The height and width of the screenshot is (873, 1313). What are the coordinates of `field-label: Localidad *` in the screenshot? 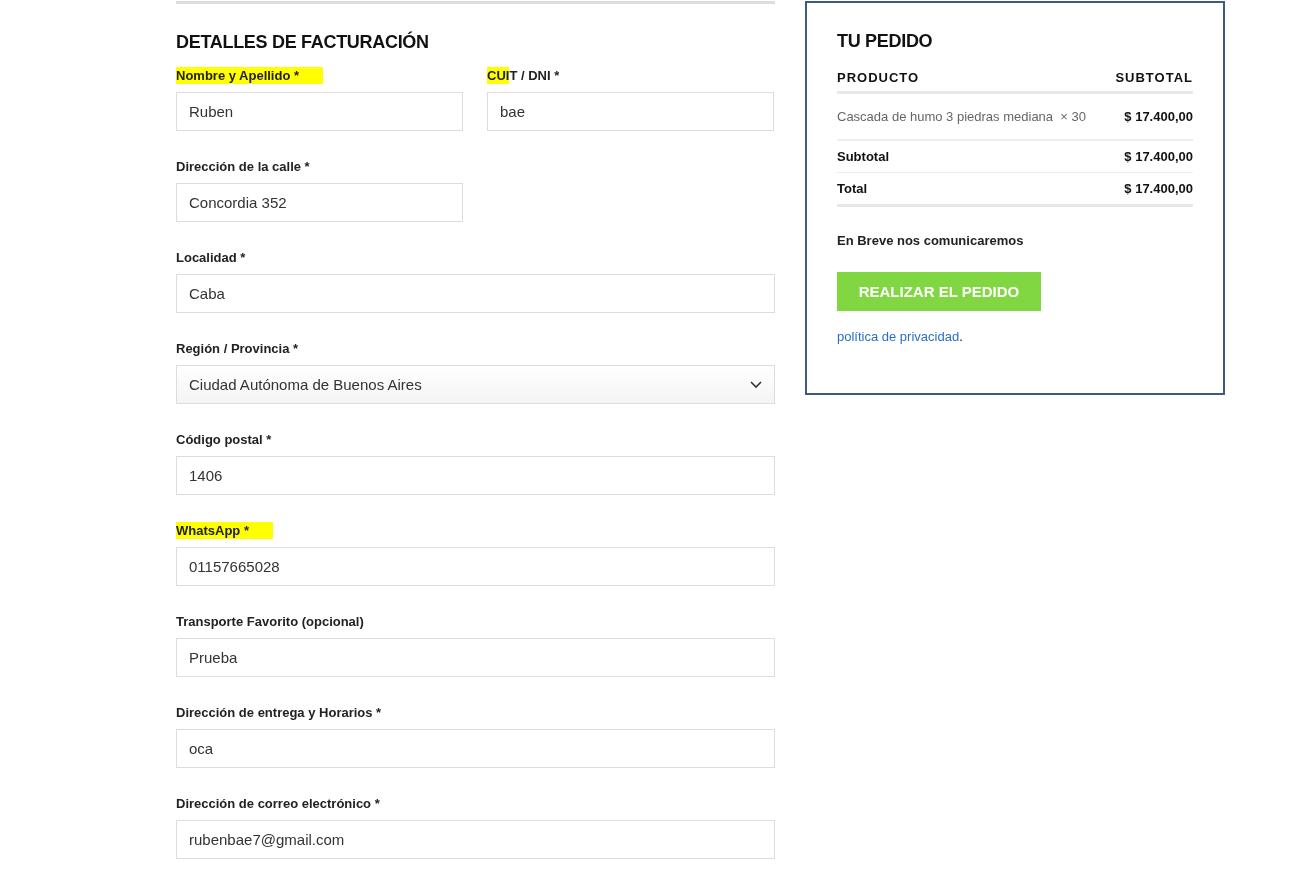 It's located at (211, 257).